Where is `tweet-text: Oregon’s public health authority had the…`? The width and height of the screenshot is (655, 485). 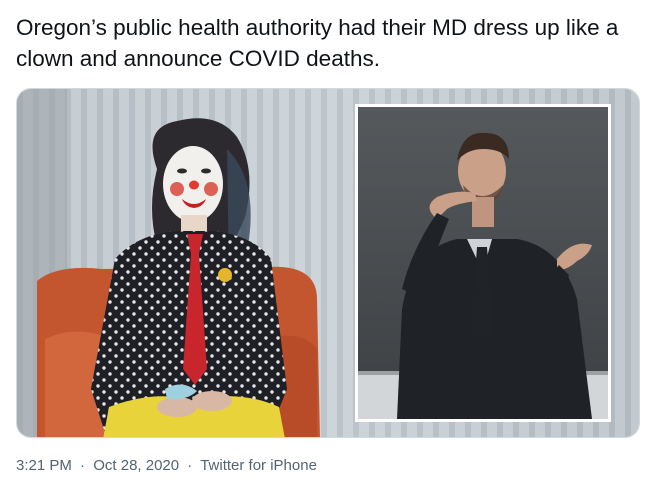
tweet-text: Oregon’s public health authority had the… is located at coordinates (317, 43).